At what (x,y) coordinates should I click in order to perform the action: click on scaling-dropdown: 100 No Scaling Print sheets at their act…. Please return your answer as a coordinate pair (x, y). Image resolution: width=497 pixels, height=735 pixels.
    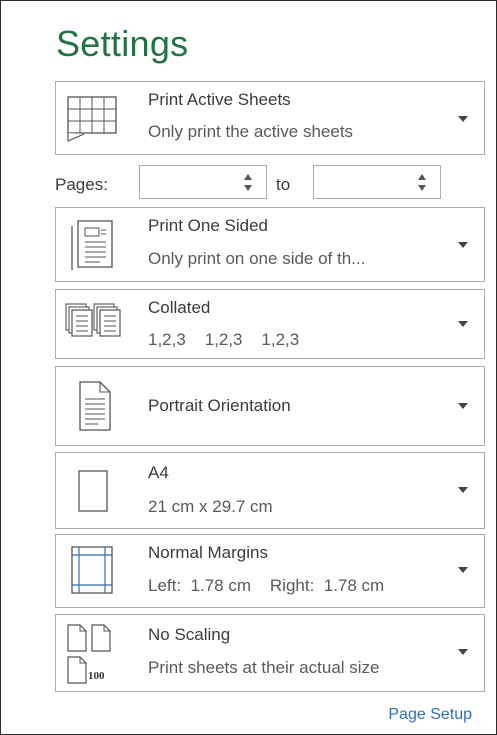
    Looking at the image, I should click on (270, 653).